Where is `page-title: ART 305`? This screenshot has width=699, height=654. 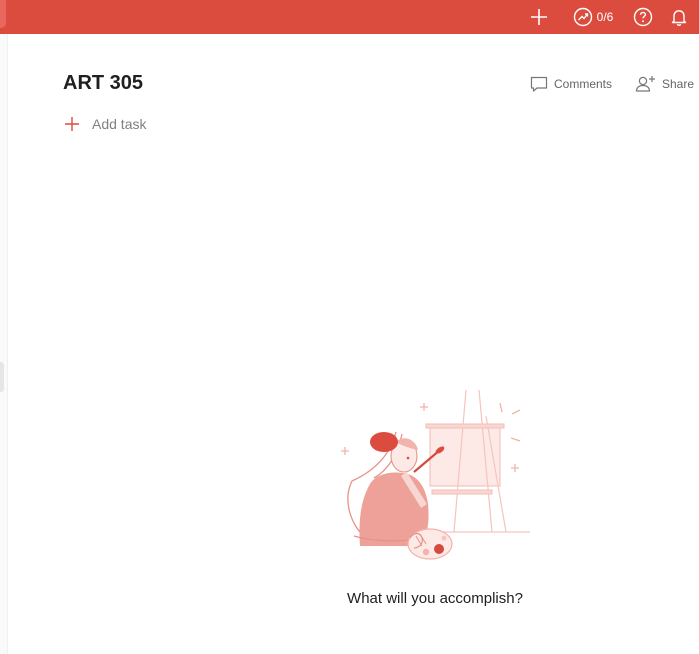 page-title: ART 305 is located at coordinates (103, 83).